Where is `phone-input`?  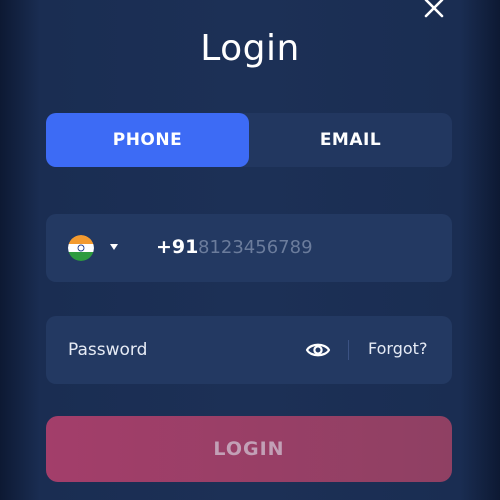
phone-input is located at coordinates (313, 247).